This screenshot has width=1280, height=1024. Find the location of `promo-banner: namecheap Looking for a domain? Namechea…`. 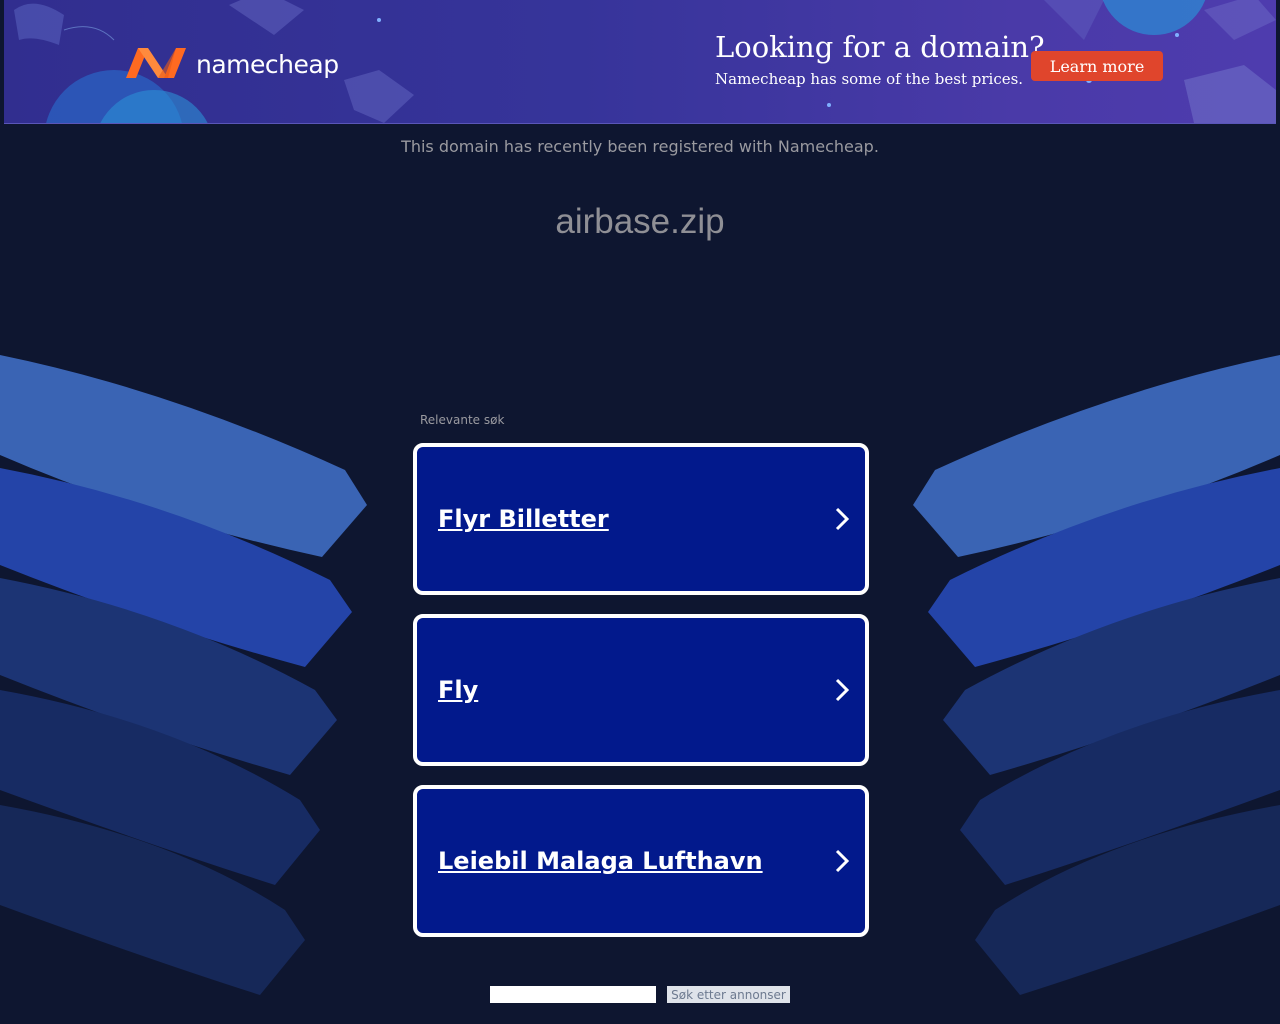

promo-banner: namecheap Looking for a domain? Namechea… is located at coordinates (640, 62).